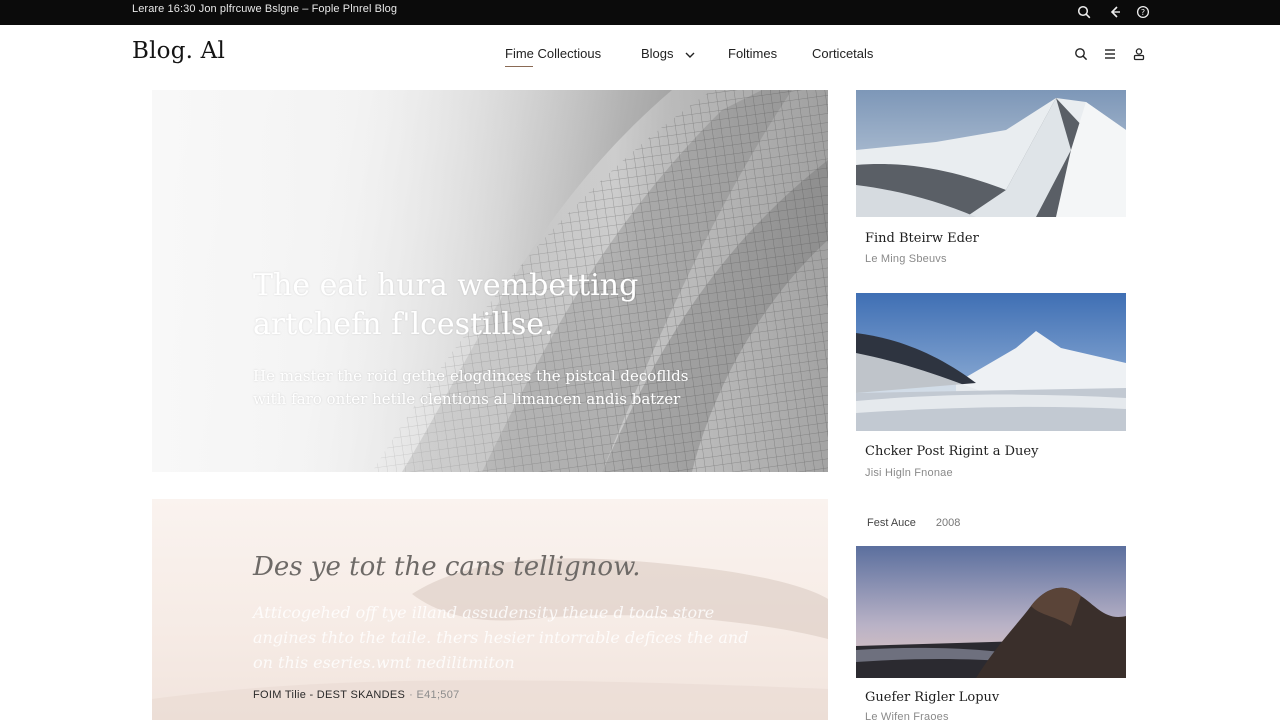 This screenshot has width=1280, height=720. What do you see at coordinates (948, 523) in the screenshot?
I see `sidebar-meta-year: 2008` at bounding box center [948, 523].